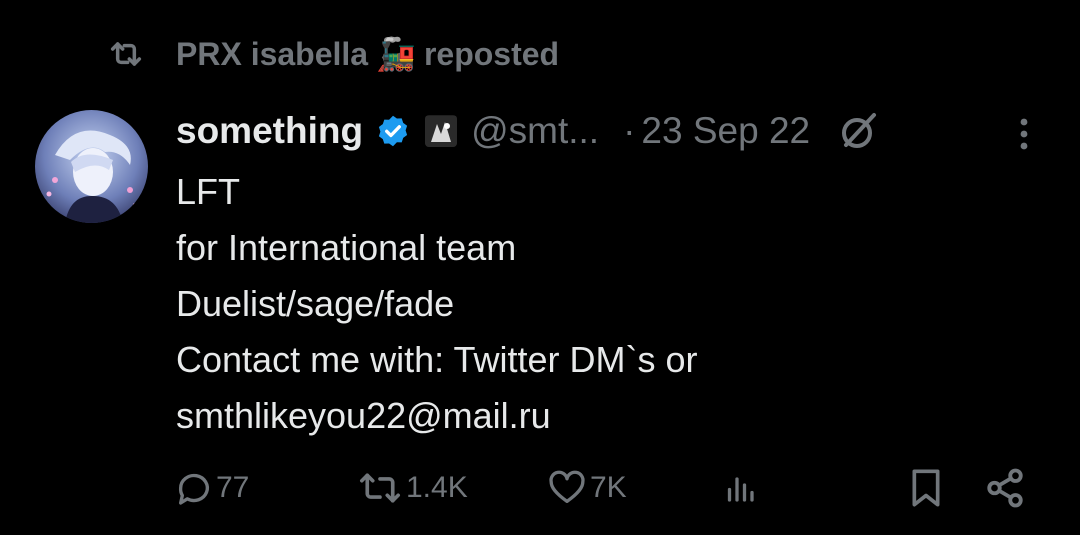 Image resolution: width=1080 pixels, height=535 pixels. Describe the element at coordinates (437, 359) in the screenshot. I see `tweet-line: Contact me with: Twitter DM`s or` at that location.